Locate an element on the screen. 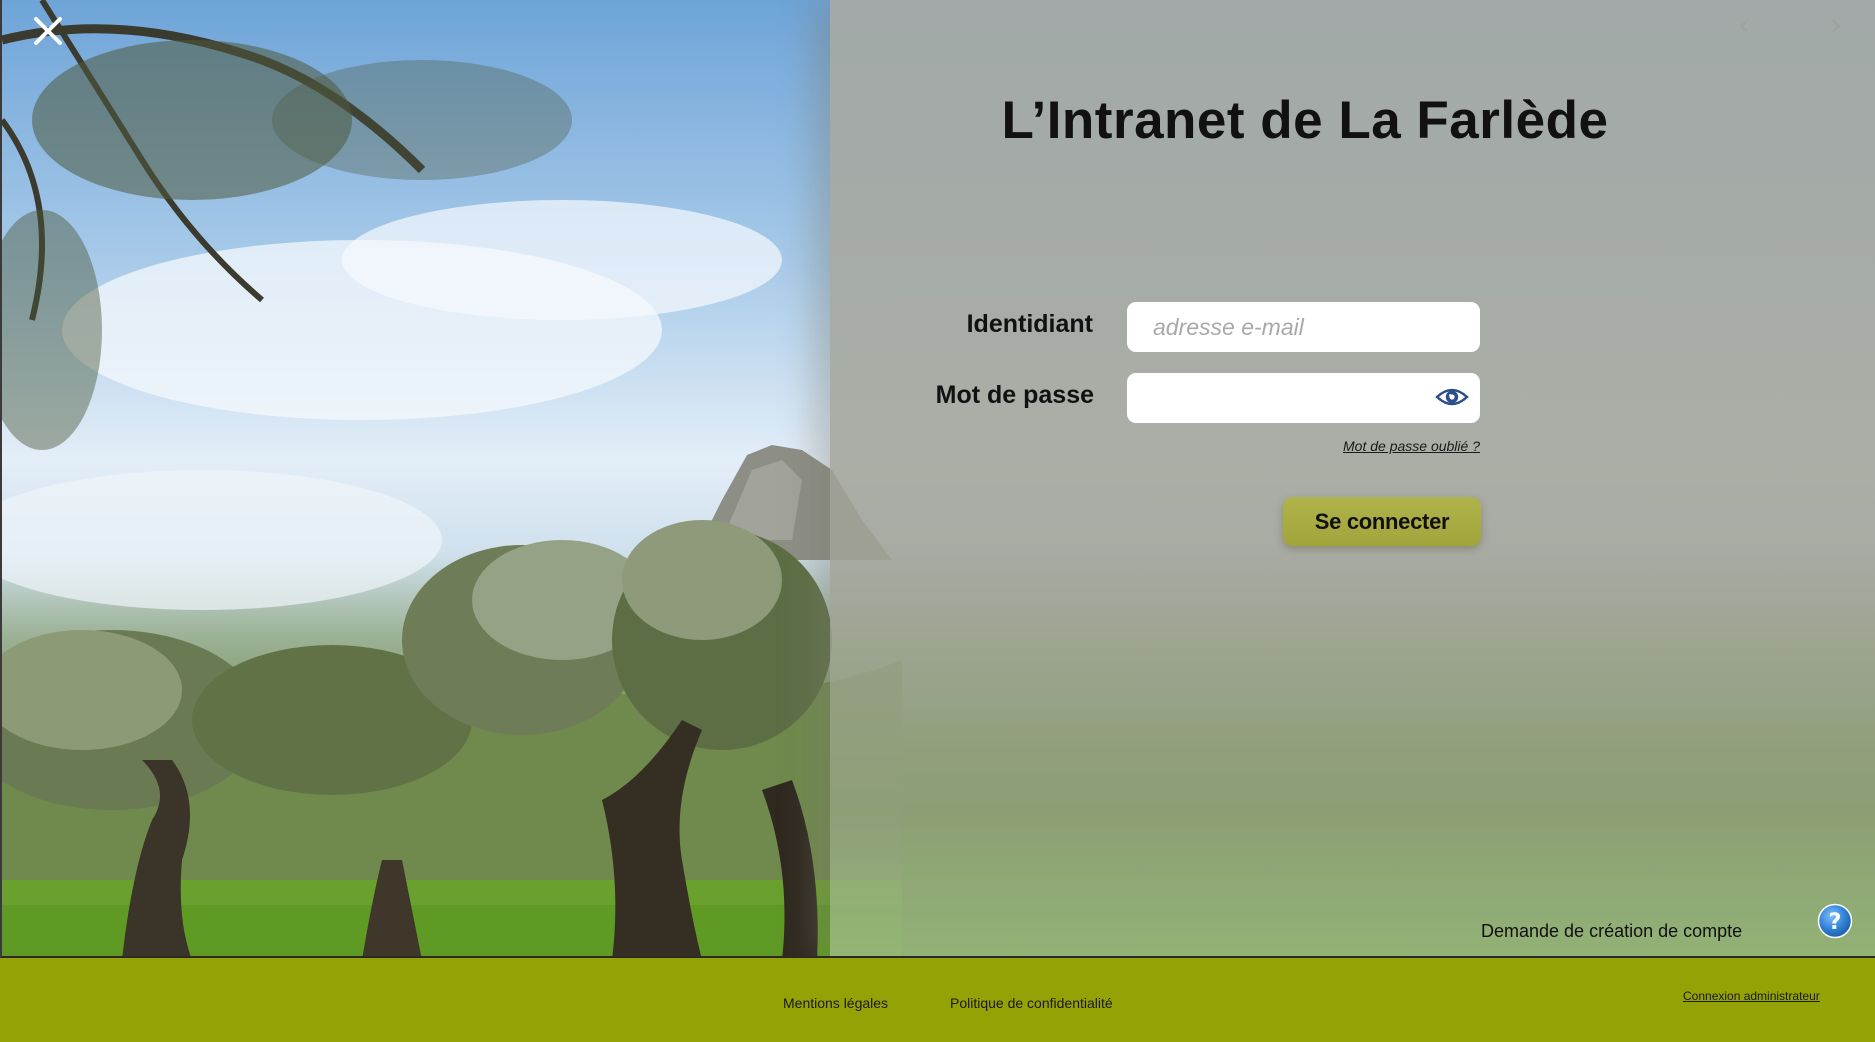 The width and height of the screenshot is (1875, 1042). close-icon is located at coordinates (48, 30).